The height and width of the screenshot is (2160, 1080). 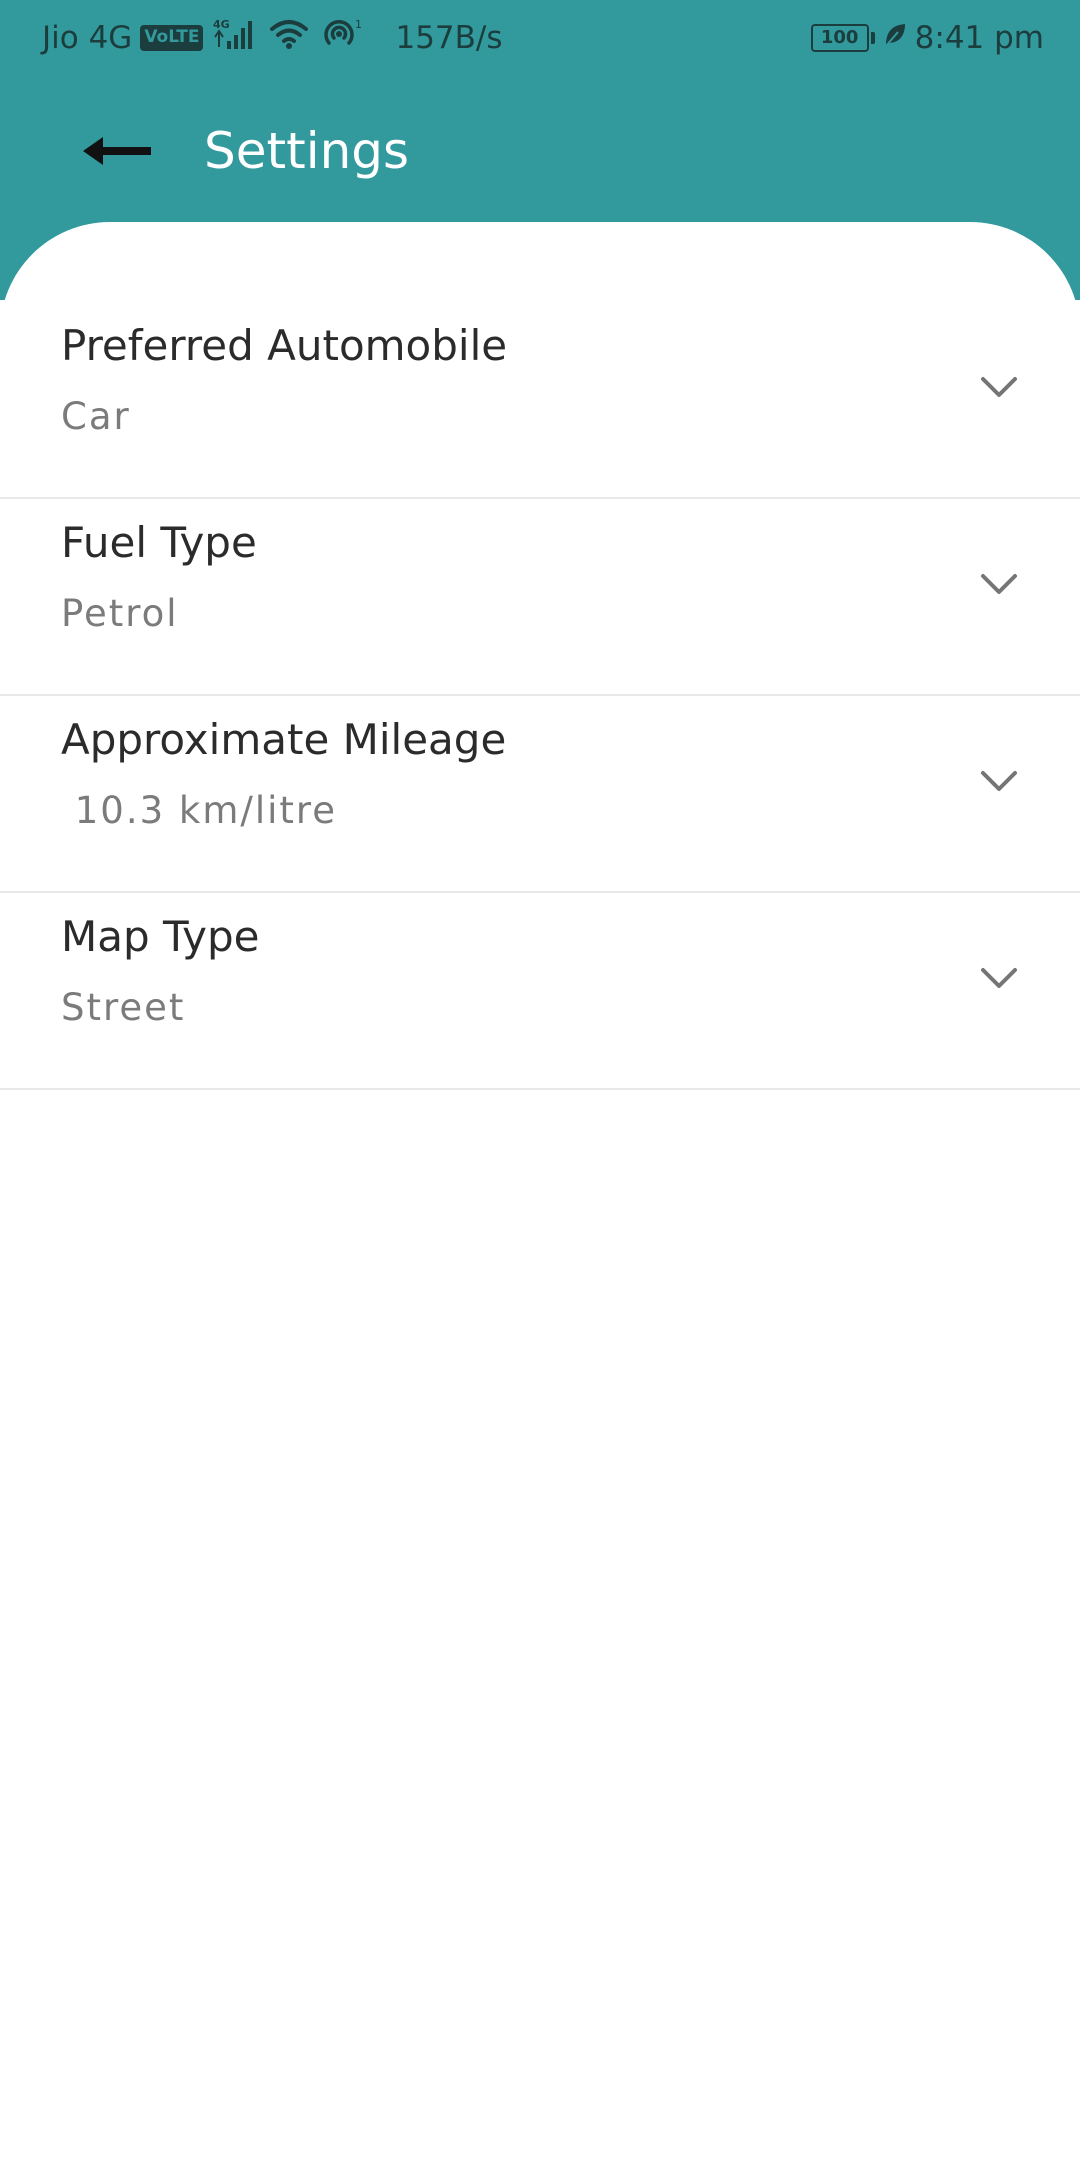 I want to click on battery-icon: 100, so click(x=842, y=38).